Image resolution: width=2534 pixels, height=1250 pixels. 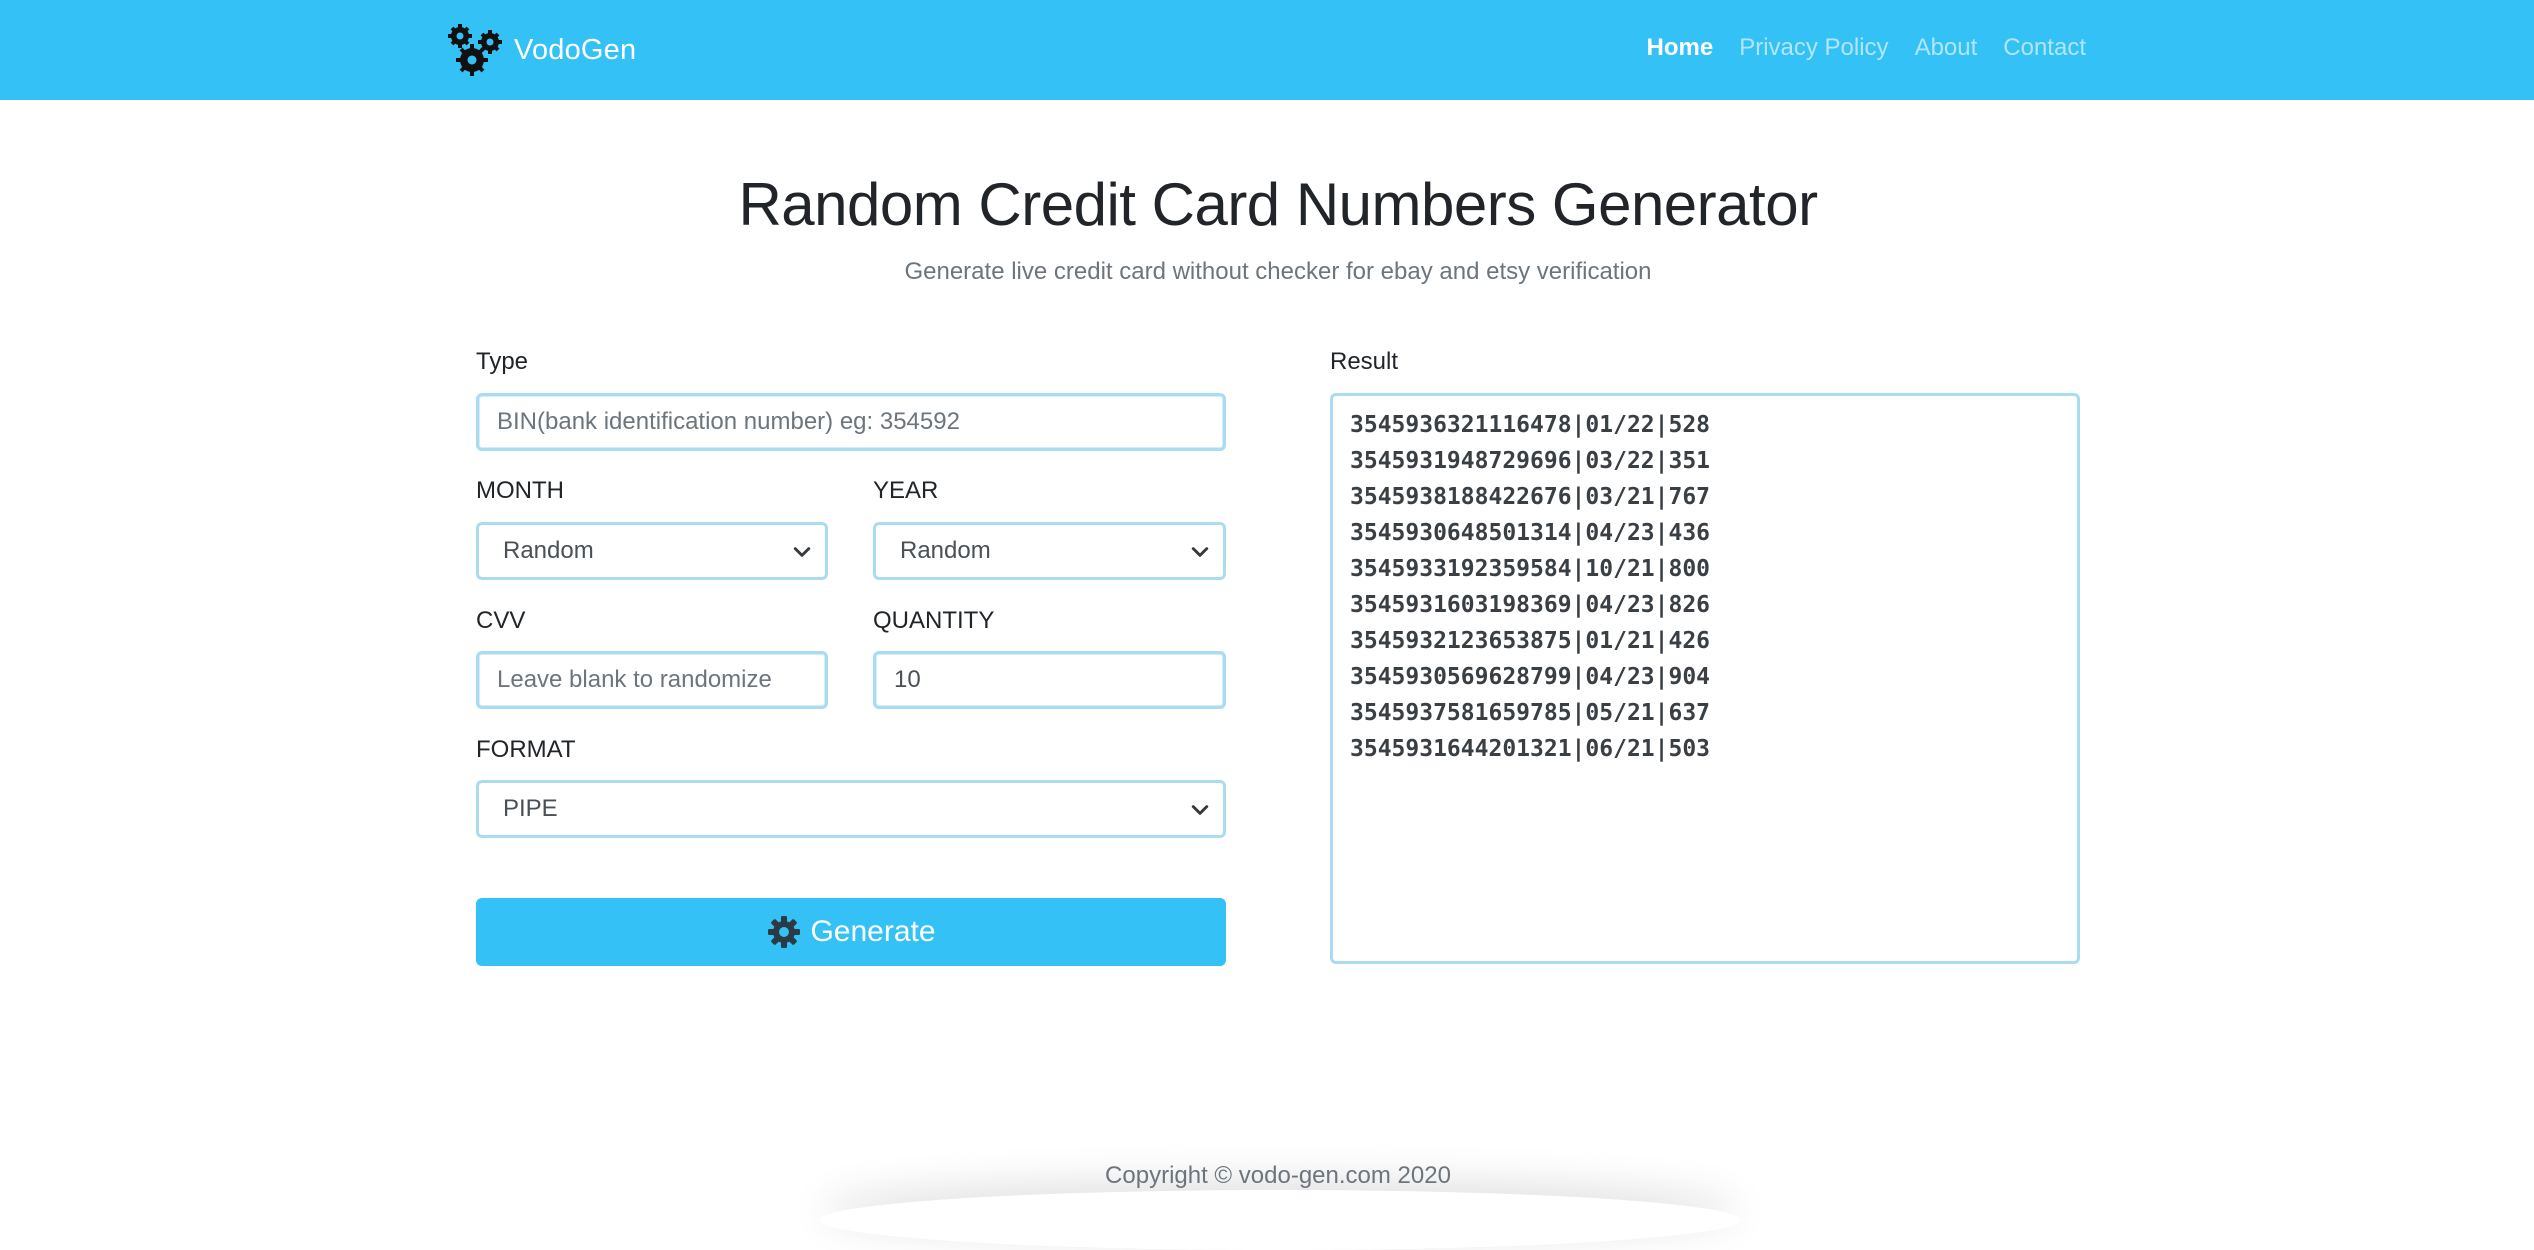 I want to click on nav-contact: Contact, so click(x=2044, y=48).